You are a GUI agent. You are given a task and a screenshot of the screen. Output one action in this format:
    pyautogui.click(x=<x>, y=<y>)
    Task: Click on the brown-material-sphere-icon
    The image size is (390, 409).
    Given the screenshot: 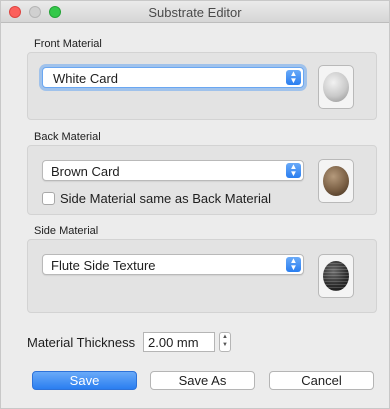 What is the action you would take?
    pyautogui.click(x=336, y=181)
    